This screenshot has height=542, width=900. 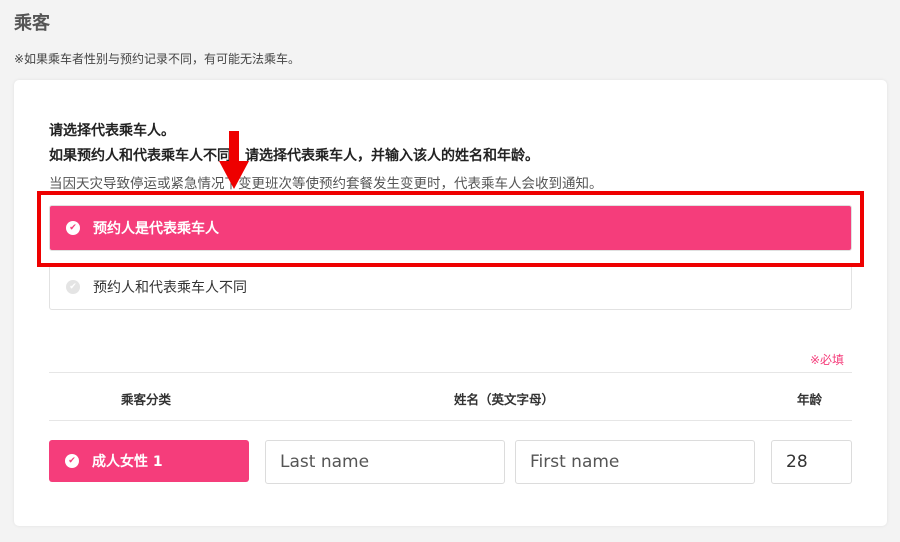 I want to click on age-input, so click(x=811, y=462).